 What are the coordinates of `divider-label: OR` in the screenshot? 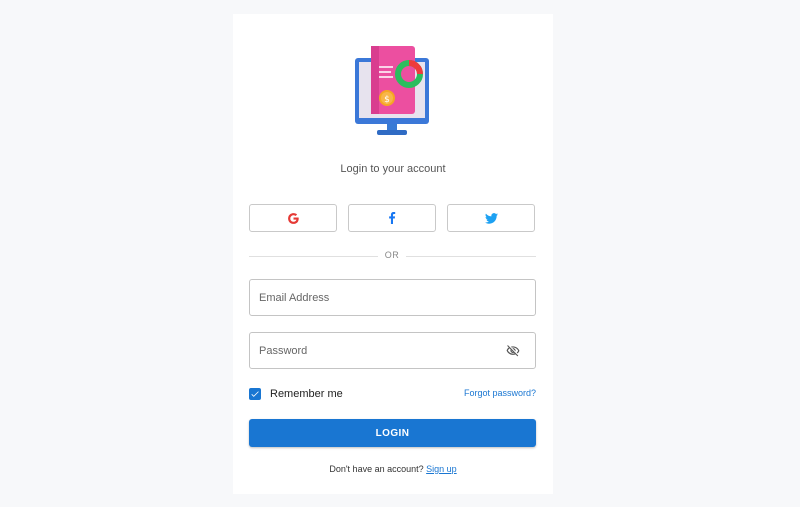 It's located at (392, 255).